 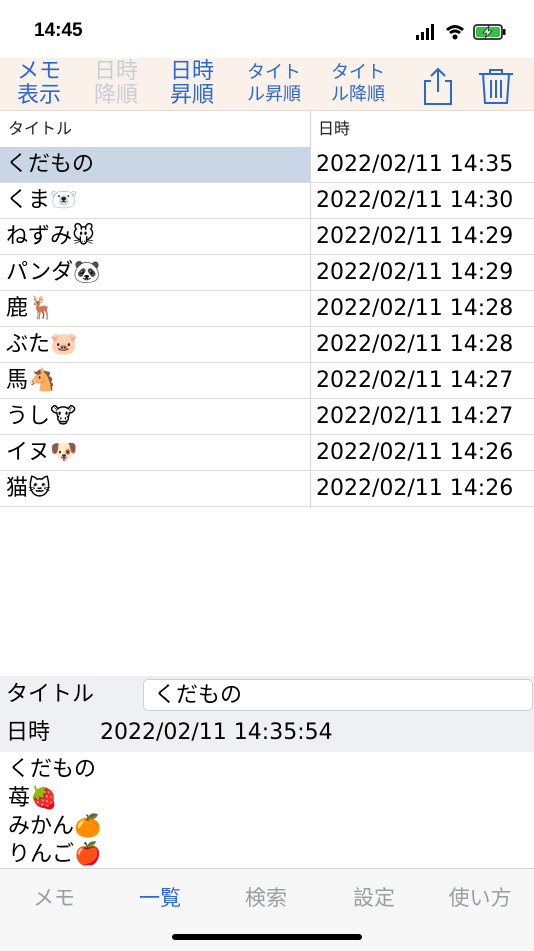 What do you see at coordinates (31, 380) in the screenshot?
I see `row-title: 馬🐴` at bounding box center [31, 380].